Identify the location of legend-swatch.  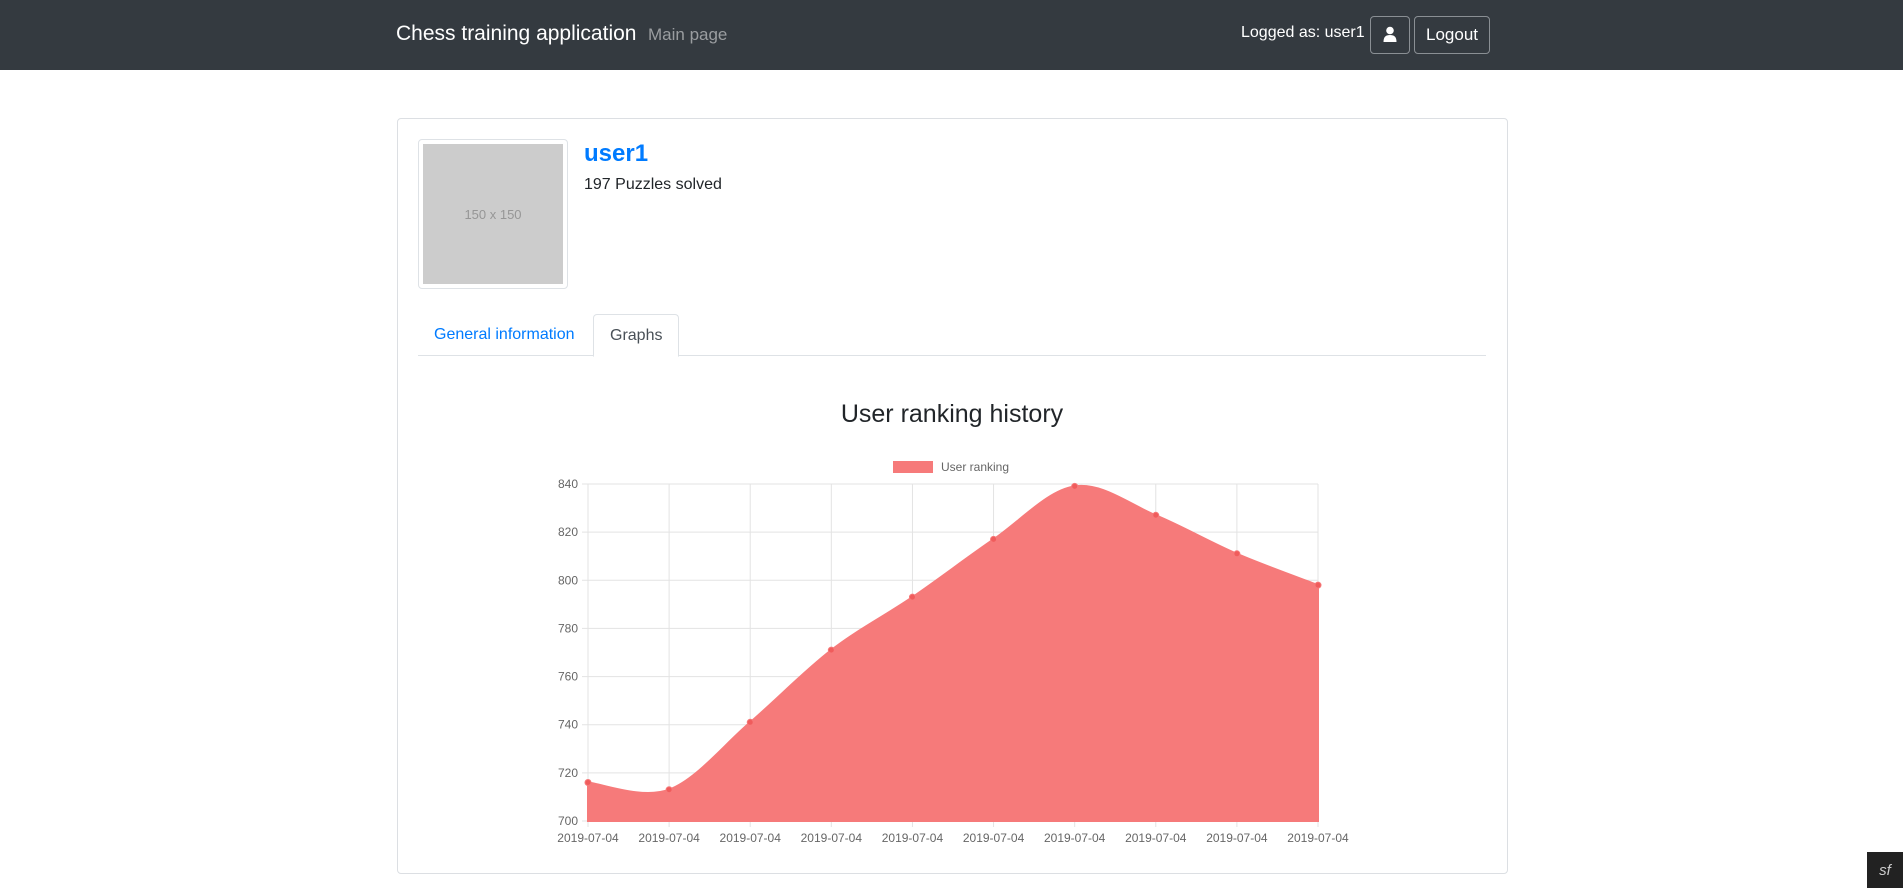
(913, 467).